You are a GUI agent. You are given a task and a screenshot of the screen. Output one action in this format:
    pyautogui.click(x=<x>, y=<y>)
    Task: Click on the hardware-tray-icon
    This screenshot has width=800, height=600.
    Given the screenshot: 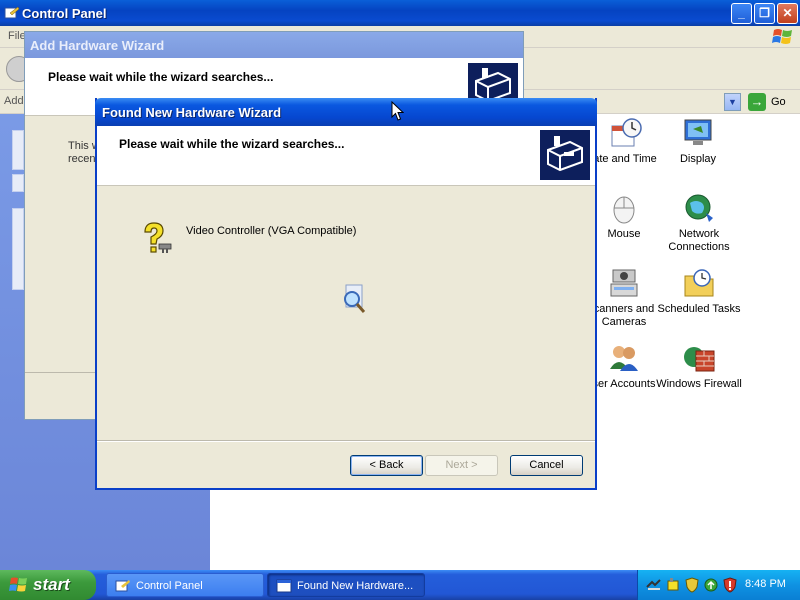 What is the action you would take?
    pyautogui.click(x=673, y=585)
    